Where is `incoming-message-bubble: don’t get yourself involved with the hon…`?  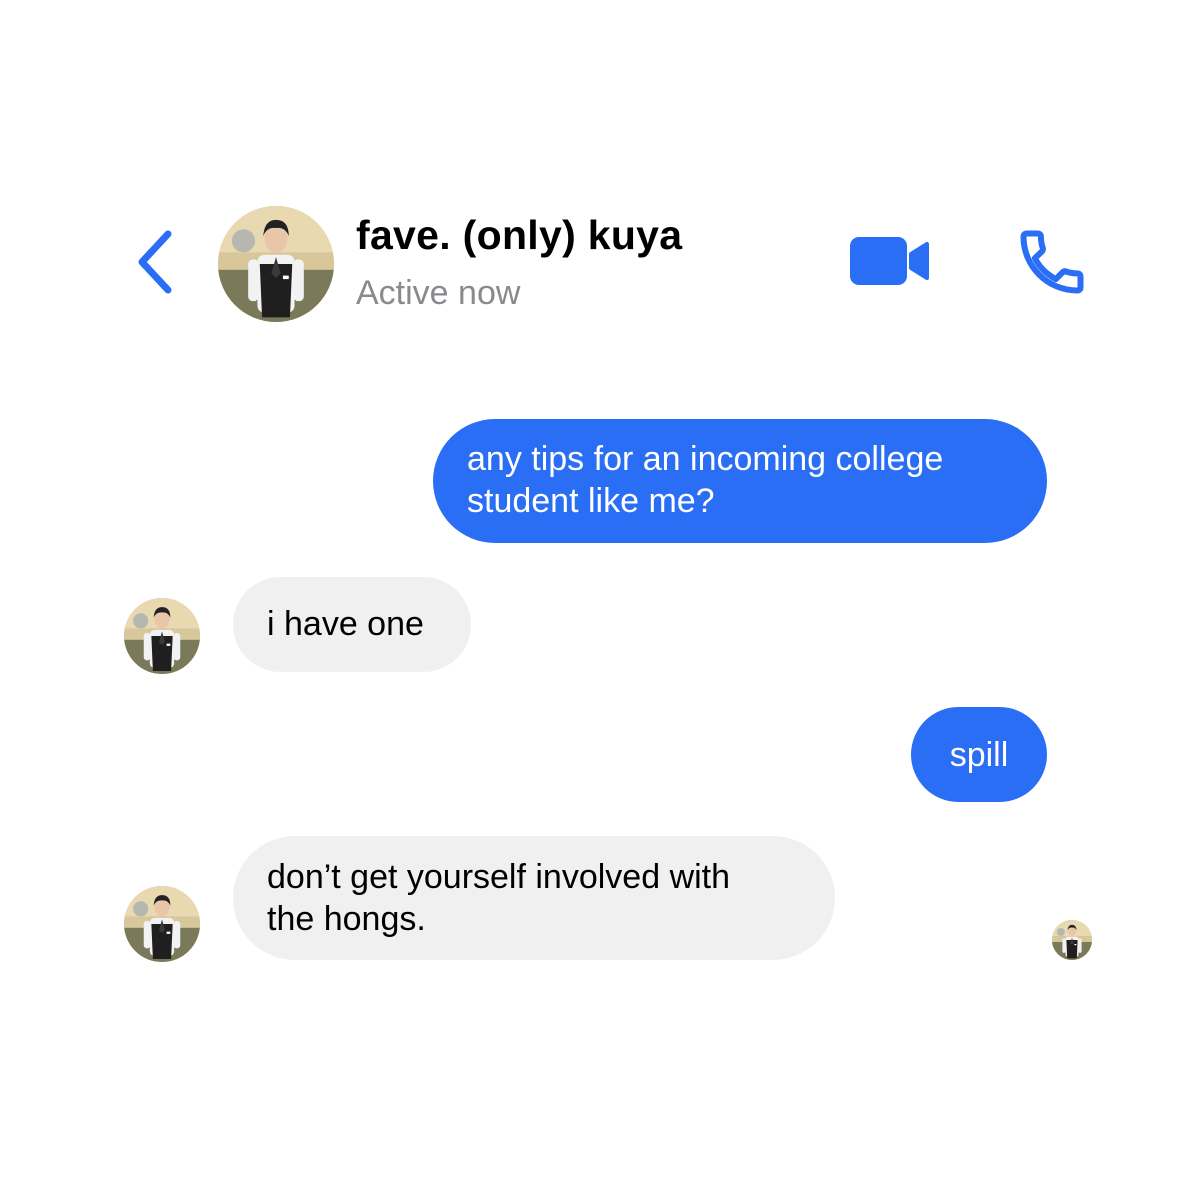 incoming-message-bubble: don’t get yourself involved with the hon… is located at coordinates (534, 898).